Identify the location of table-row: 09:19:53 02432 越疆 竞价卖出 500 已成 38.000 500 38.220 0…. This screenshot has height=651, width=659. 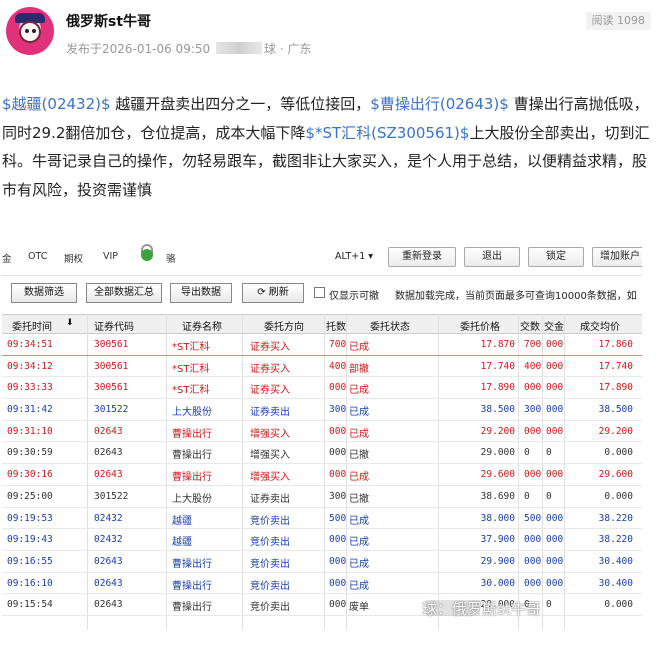
(322, 519).